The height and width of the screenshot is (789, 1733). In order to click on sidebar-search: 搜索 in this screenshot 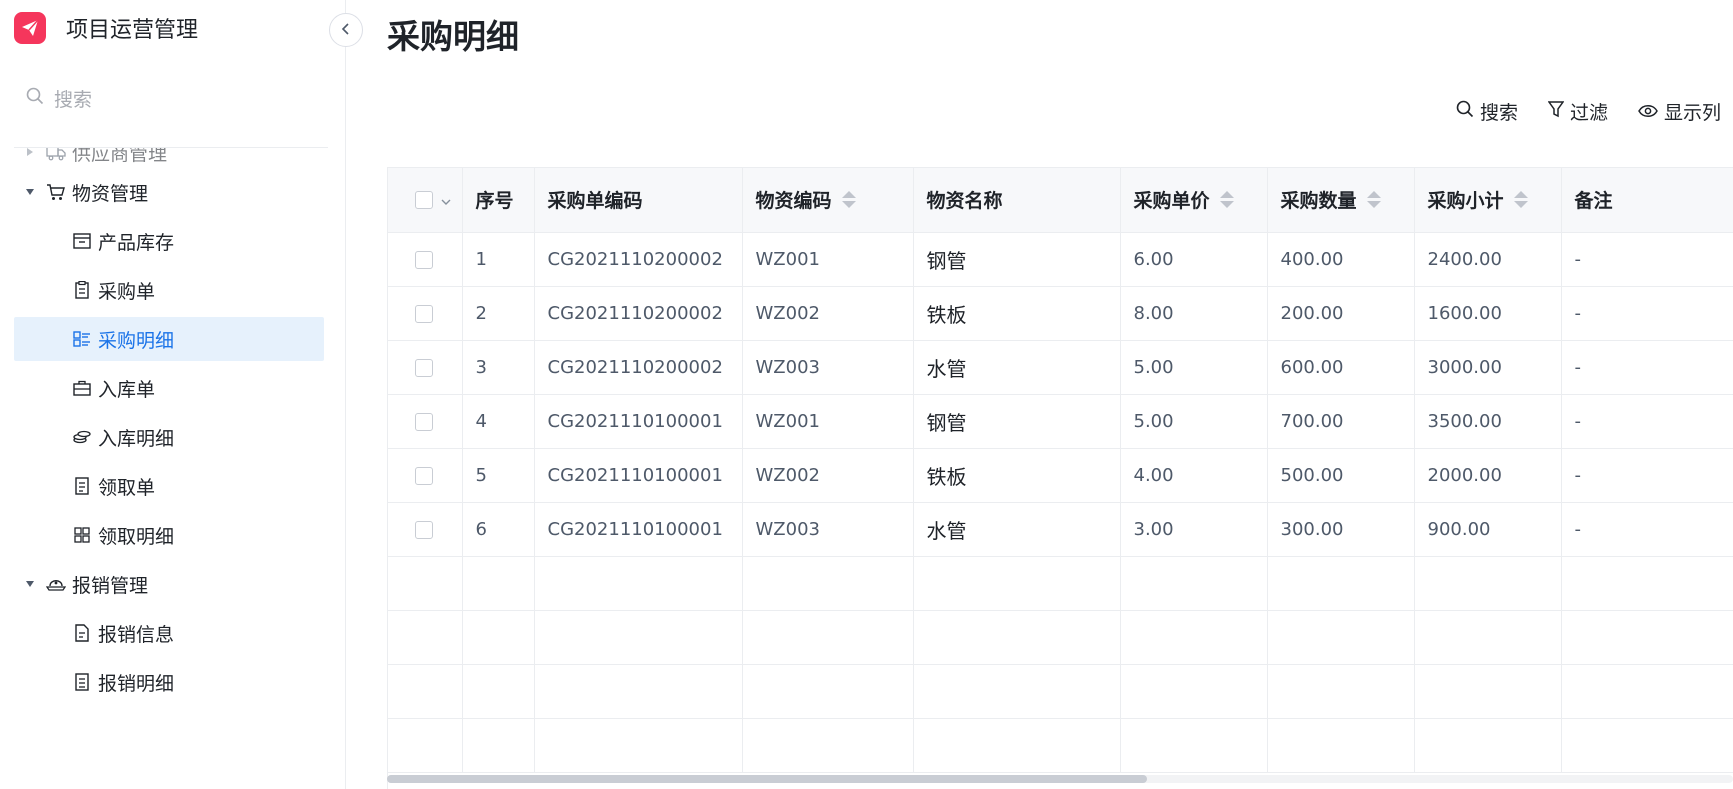, I will do `click(59, 98)`.